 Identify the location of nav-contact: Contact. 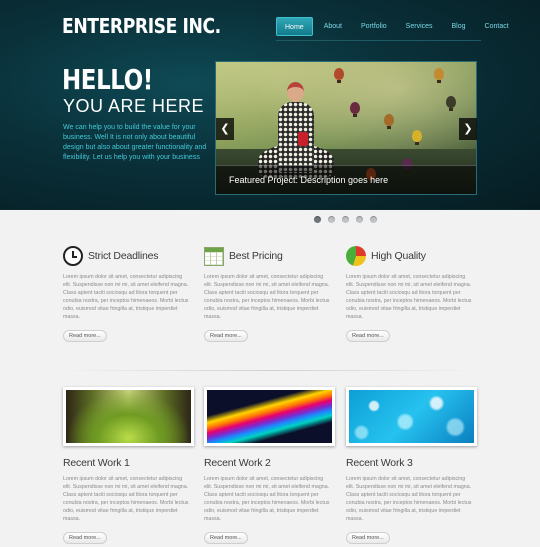
(497, 26).